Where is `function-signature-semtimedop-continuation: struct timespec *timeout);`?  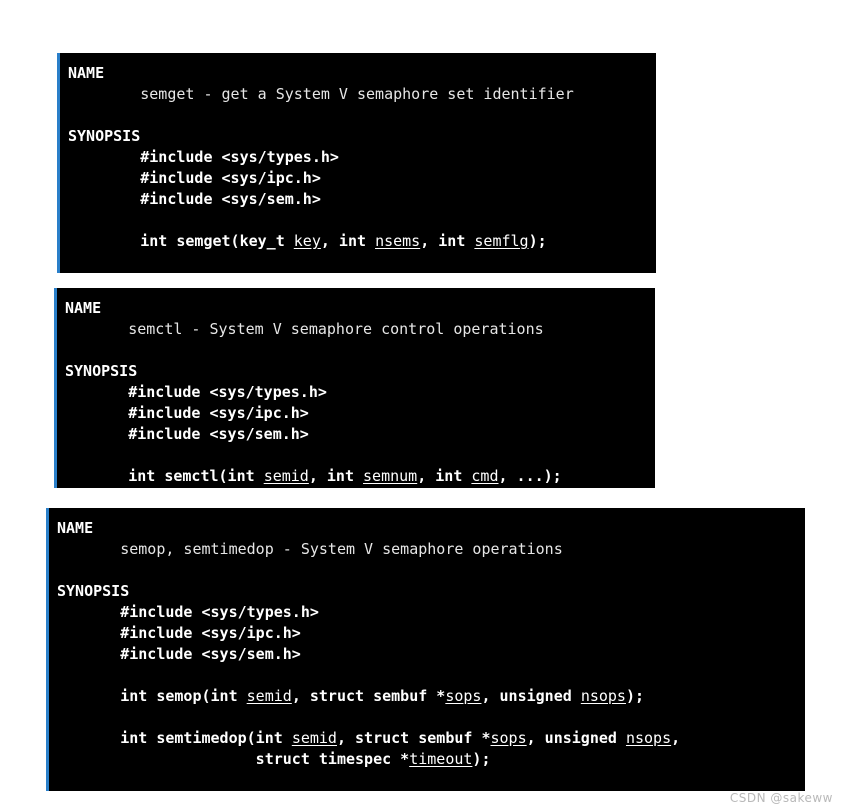 function-signature-semtimedop-continuation: struct timespec *timeout); is located at coordinates (427, 759).